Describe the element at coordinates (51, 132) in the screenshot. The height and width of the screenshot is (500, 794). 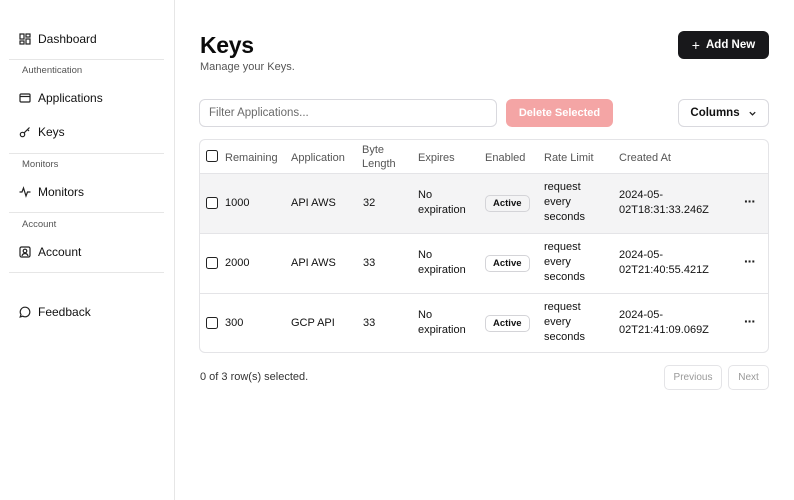
I see `sidebar-item-label: Keys` at that location.